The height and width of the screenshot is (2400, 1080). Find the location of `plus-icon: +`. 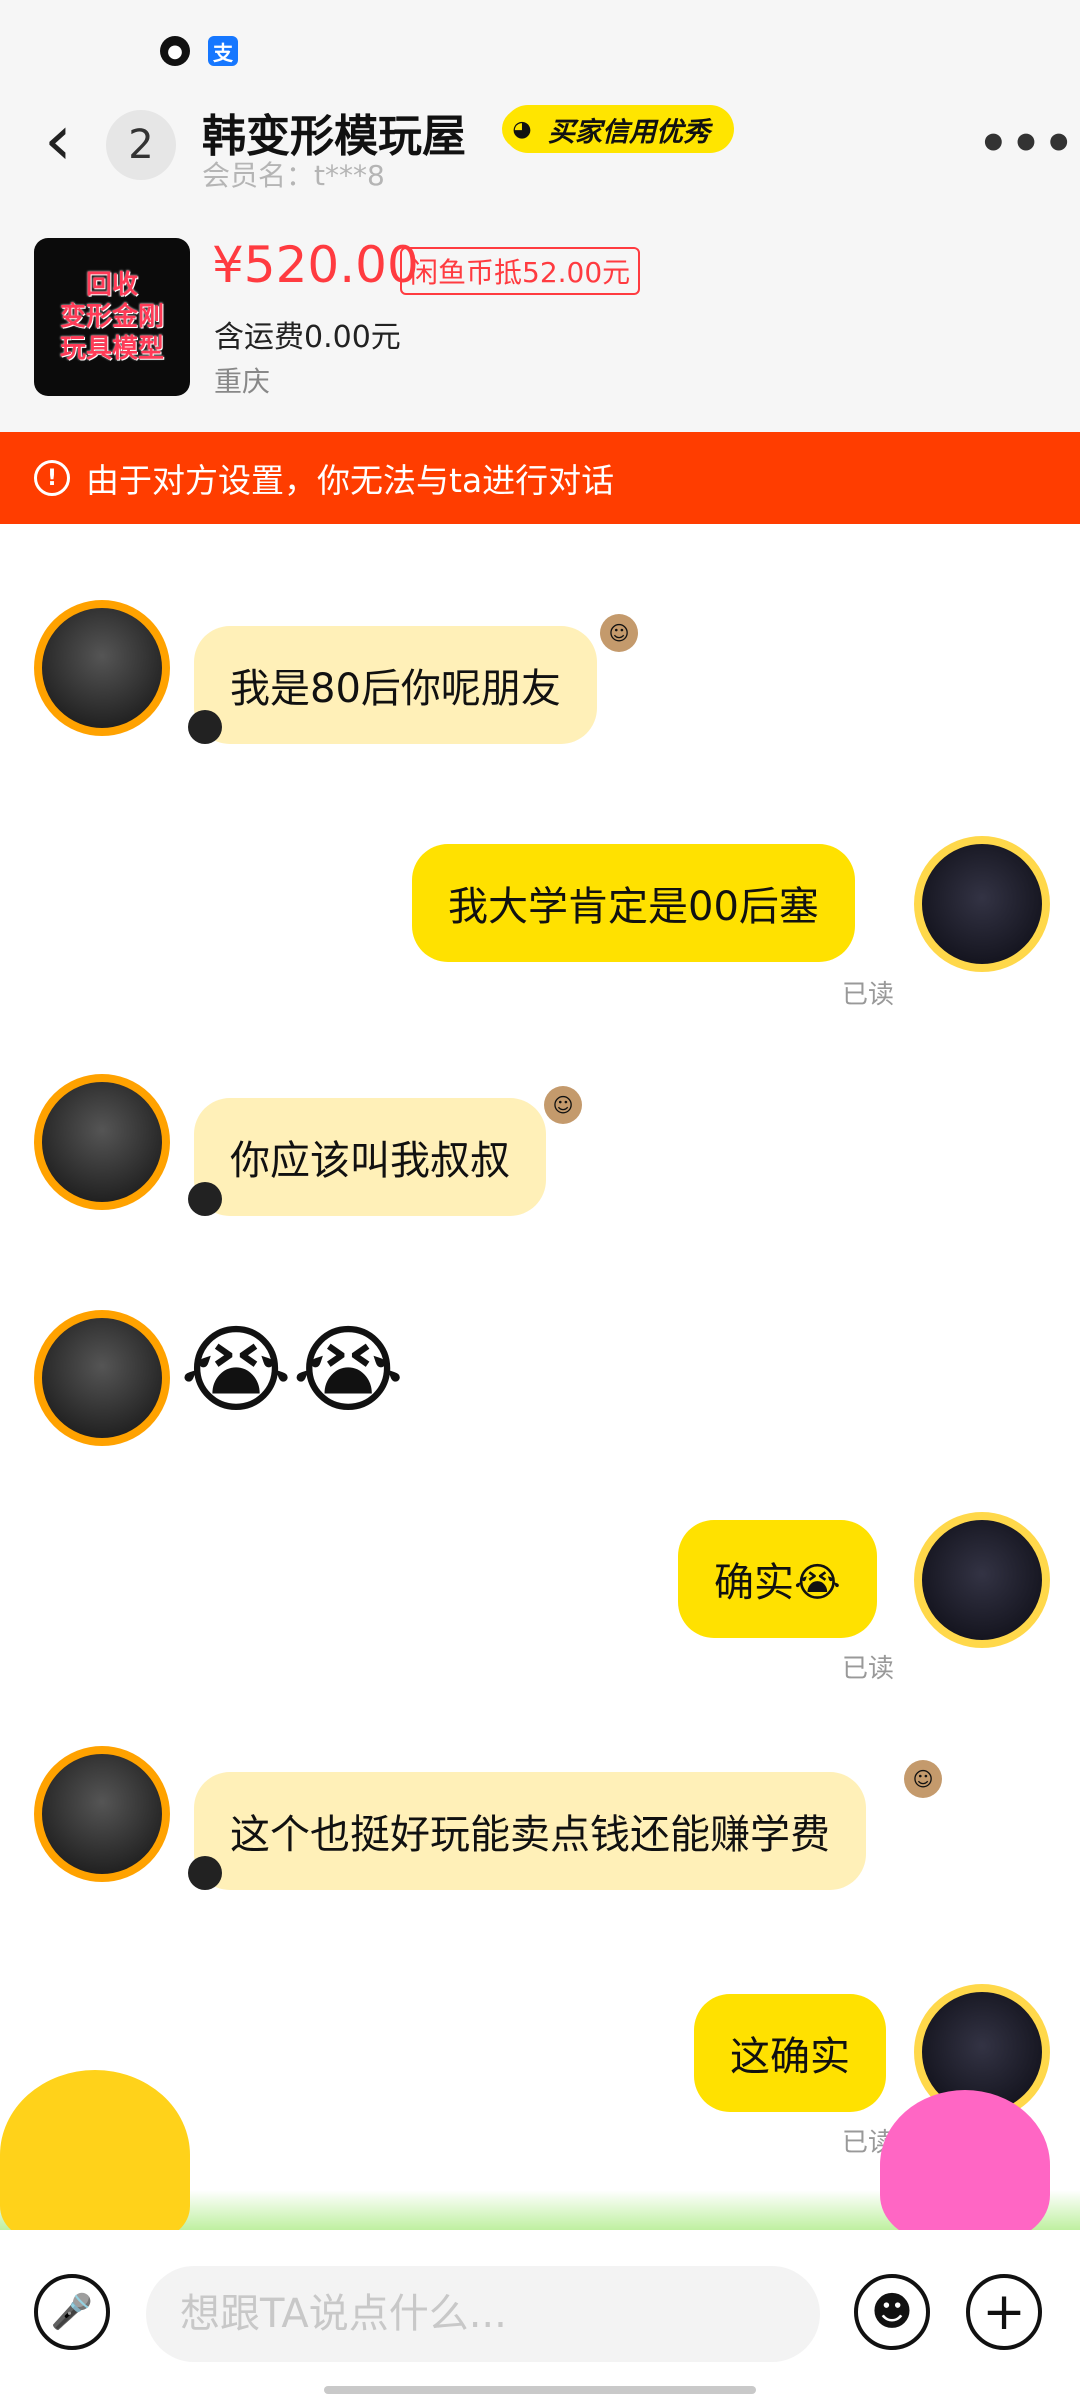

plus-icon: + is located at coordinates (1004, 2312).